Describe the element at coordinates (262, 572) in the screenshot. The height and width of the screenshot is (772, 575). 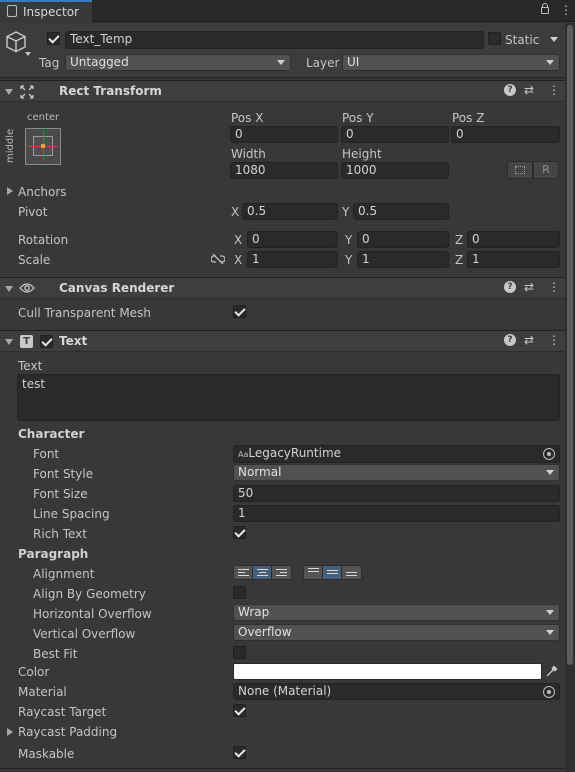
I see `align-center-button` at that location.